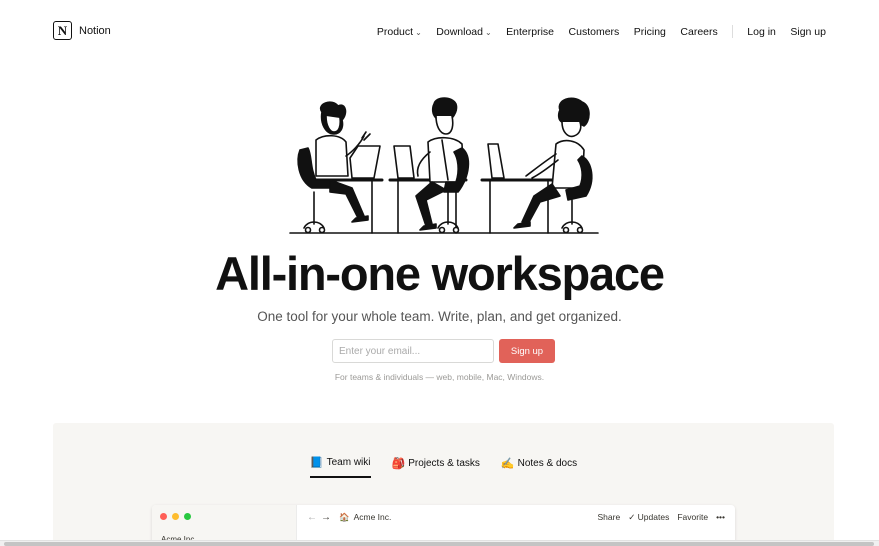  What do you see at coordinates (398, 464) in the screenshot?
I see `backpack-icon: 🎒` at bounding box center [398, 464].